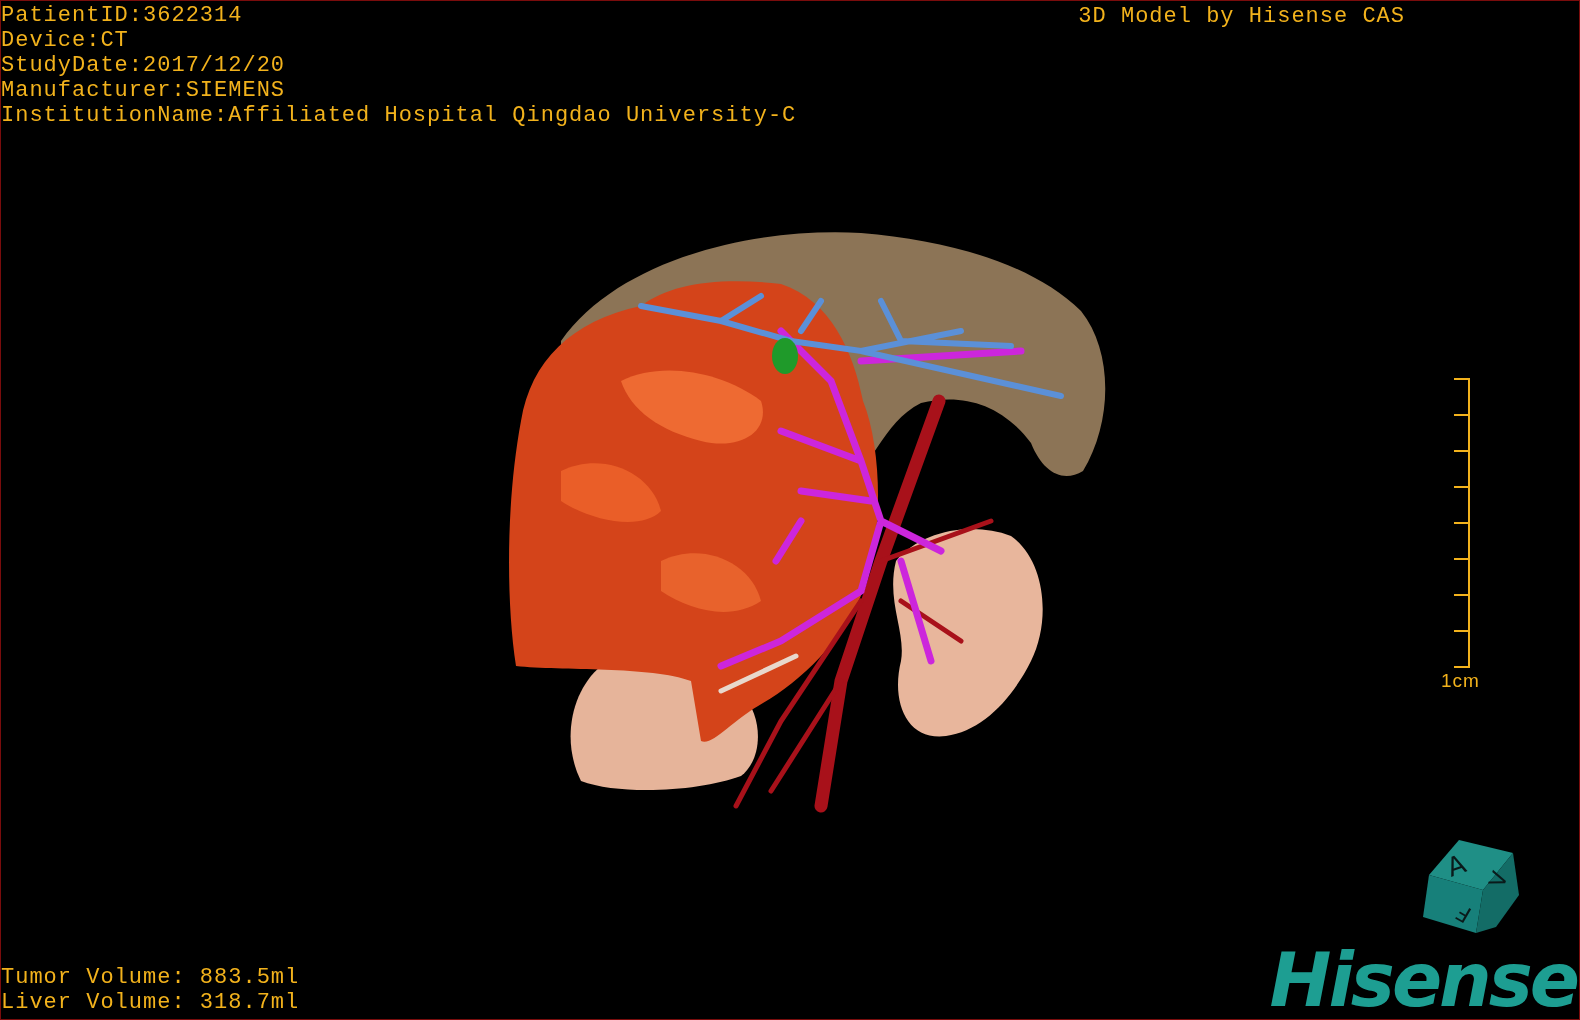 This screenshot has height=1020, width=1580. What do you see at coordinates (150, 1002) in the screenshot?
I see `volume-reading: Liver Volume: 318.7ml` at bounding box center [150, 1002].